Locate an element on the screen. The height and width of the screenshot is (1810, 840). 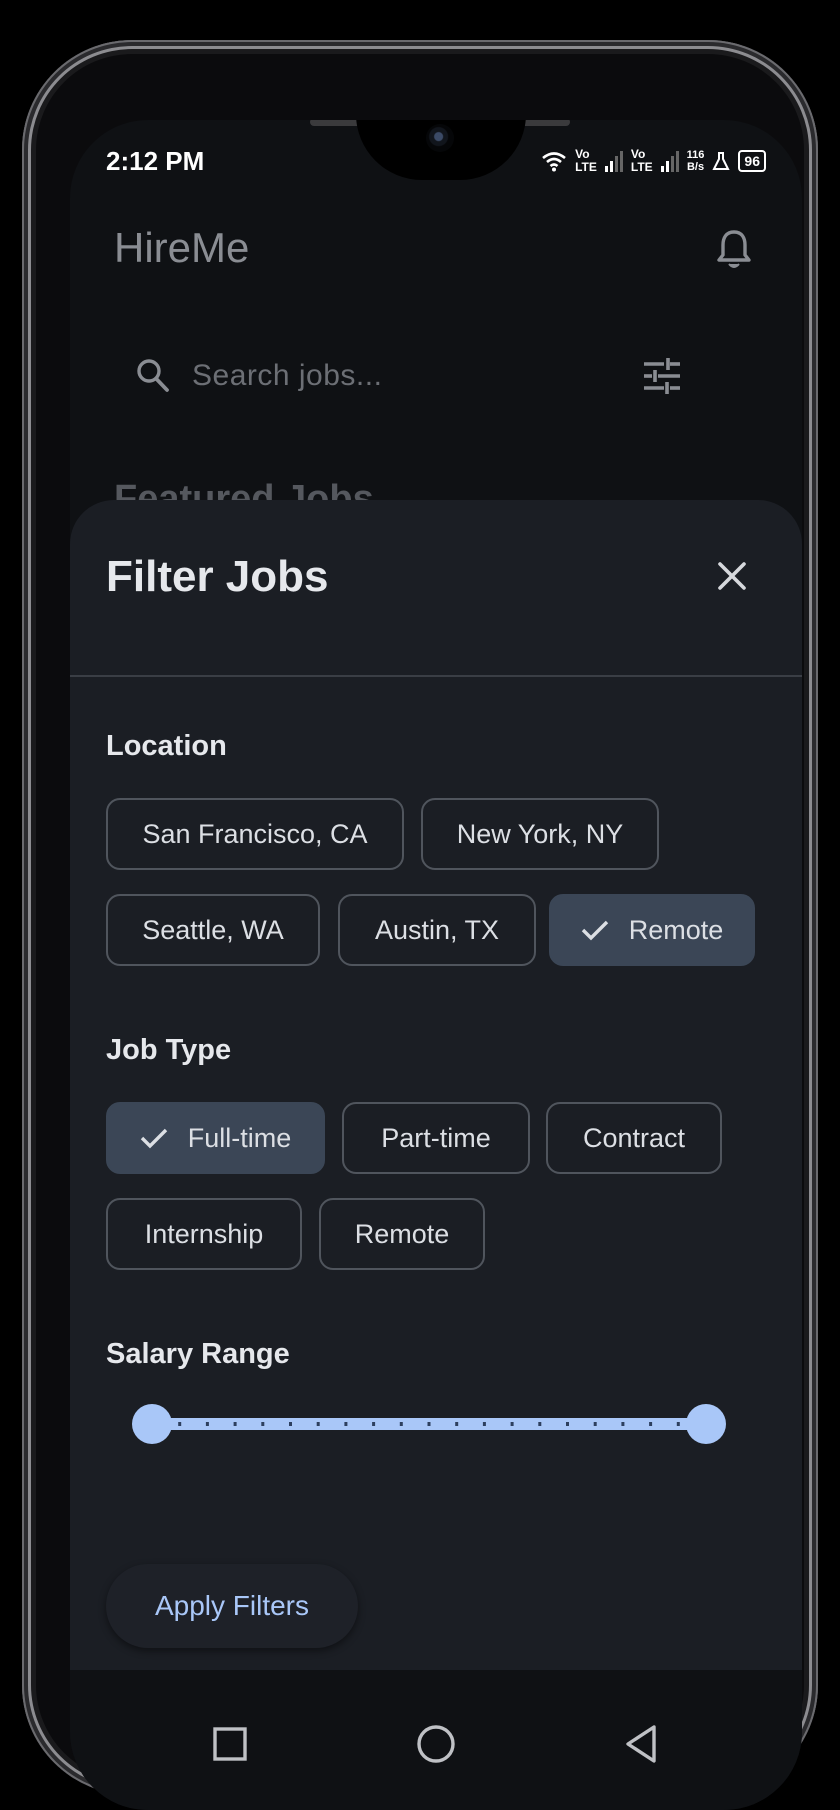
chip-location-new-york: New York, NY is located at coordinates (540, 834).